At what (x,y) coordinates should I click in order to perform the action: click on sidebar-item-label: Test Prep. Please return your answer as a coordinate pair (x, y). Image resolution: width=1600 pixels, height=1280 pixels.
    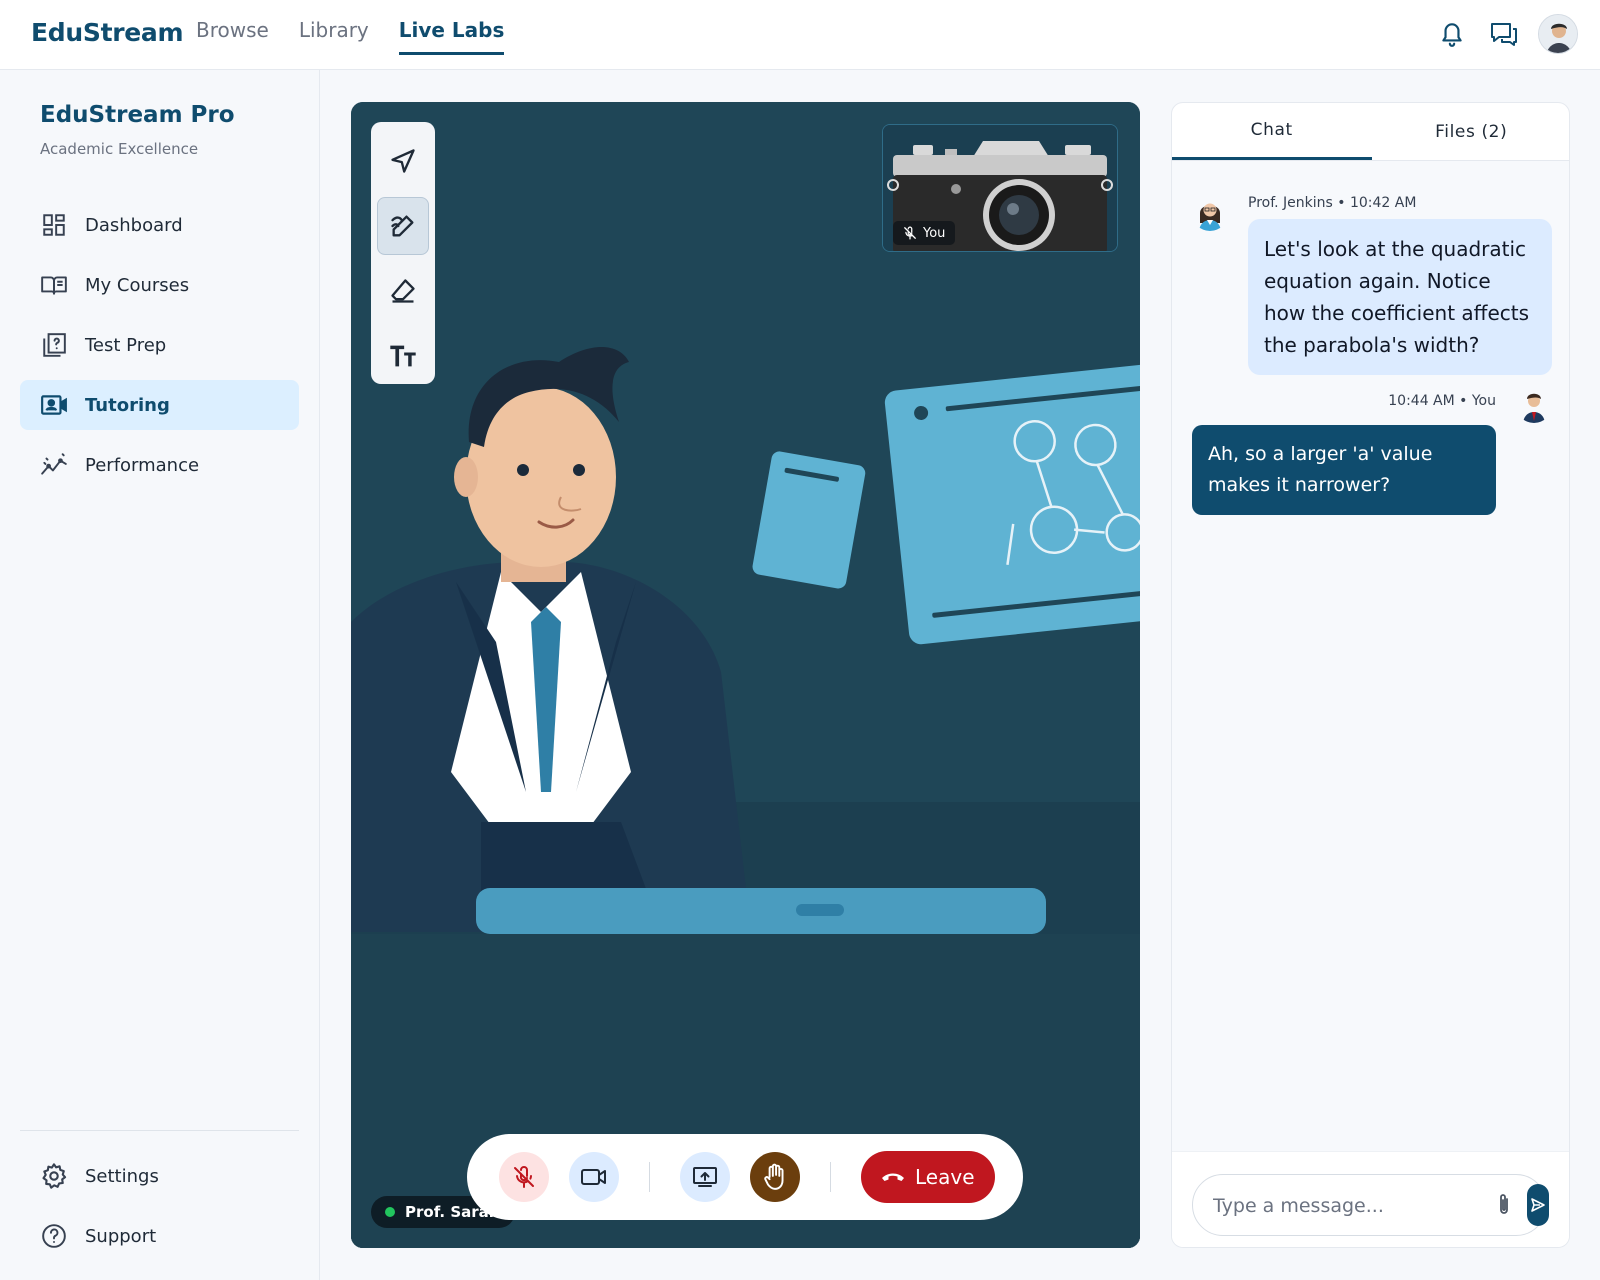
    Looking at the image, I should click on (126, 345).